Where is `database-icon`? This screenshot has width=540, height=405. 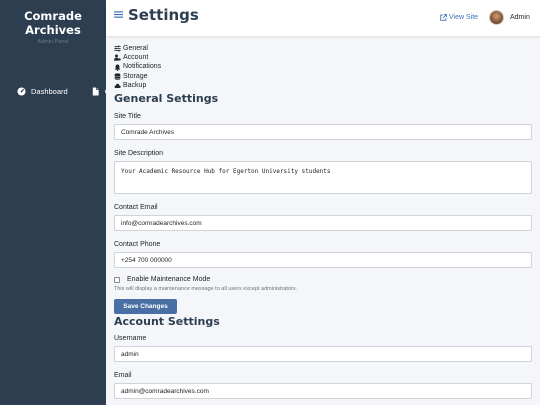 database-icon is located at coordinates (117, 76).